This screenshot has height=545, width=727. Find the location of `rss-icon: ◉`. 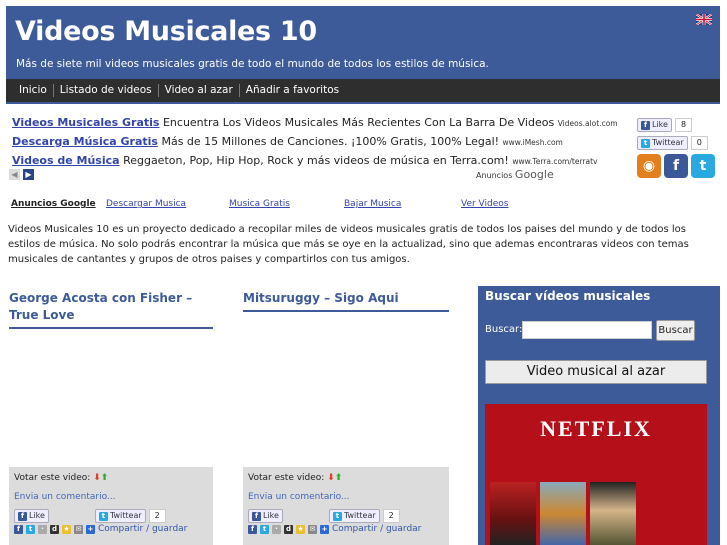

rss-icon: ◉ is located at coordinates (649, 166).